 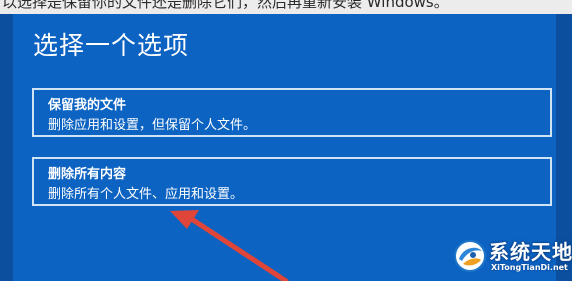 I want to click on remove-everything-description: 删除所有个人文件、应用和设置。, so click(x=146, y=194).